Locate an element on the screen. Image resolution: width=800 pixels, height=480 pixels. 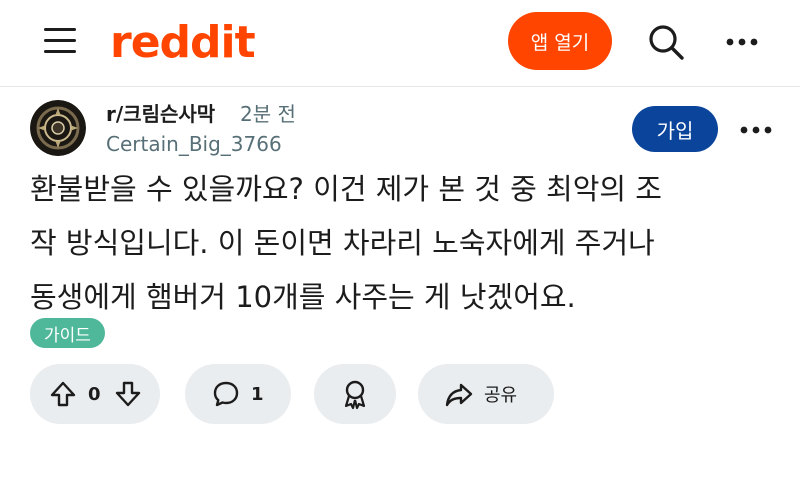
post-body-line: 동생에게 햄버거 10개를 사주는 게 낫겠어요. is located at coordinates (303, 297).